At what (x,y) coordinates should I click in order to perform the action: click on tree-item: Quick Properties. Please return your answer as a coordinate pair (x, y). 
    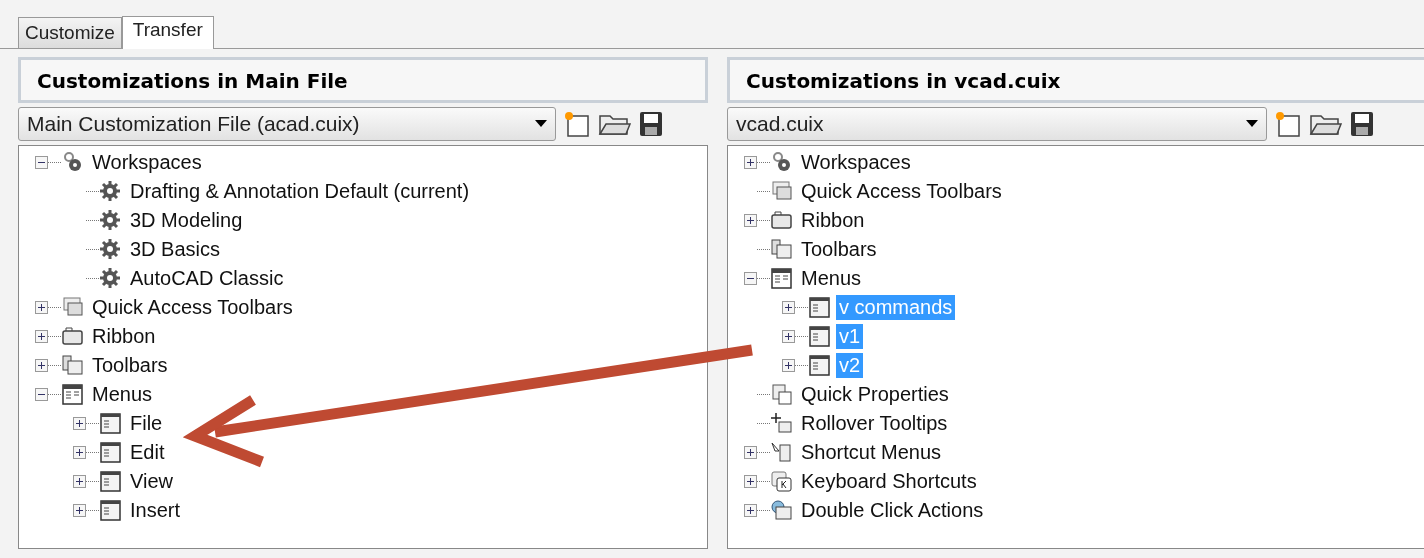
    Looking at the image, I should click on (875, 394).